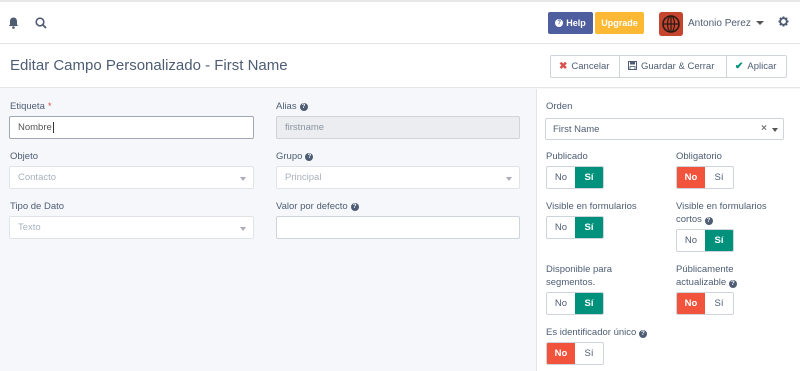  What do you see at coordinates (37, 177) in the screenshot?
I see `objeto-value: Contacto` at bounding box center [37, 177].